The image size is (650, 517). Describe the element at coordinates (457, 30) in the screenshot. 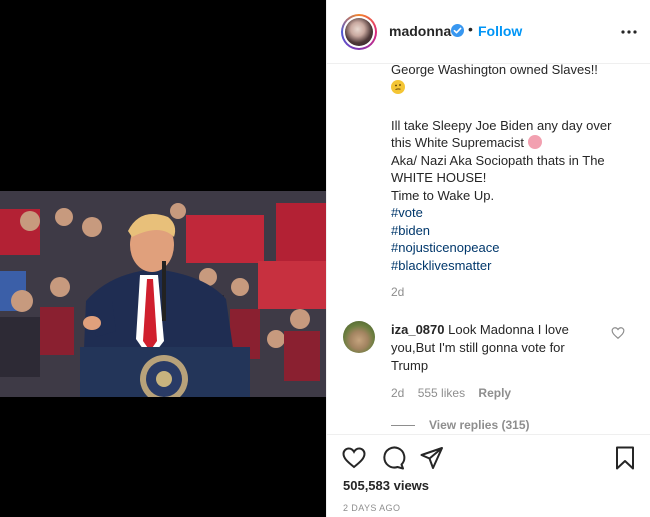

I see `verified-badge-icon` at that location.